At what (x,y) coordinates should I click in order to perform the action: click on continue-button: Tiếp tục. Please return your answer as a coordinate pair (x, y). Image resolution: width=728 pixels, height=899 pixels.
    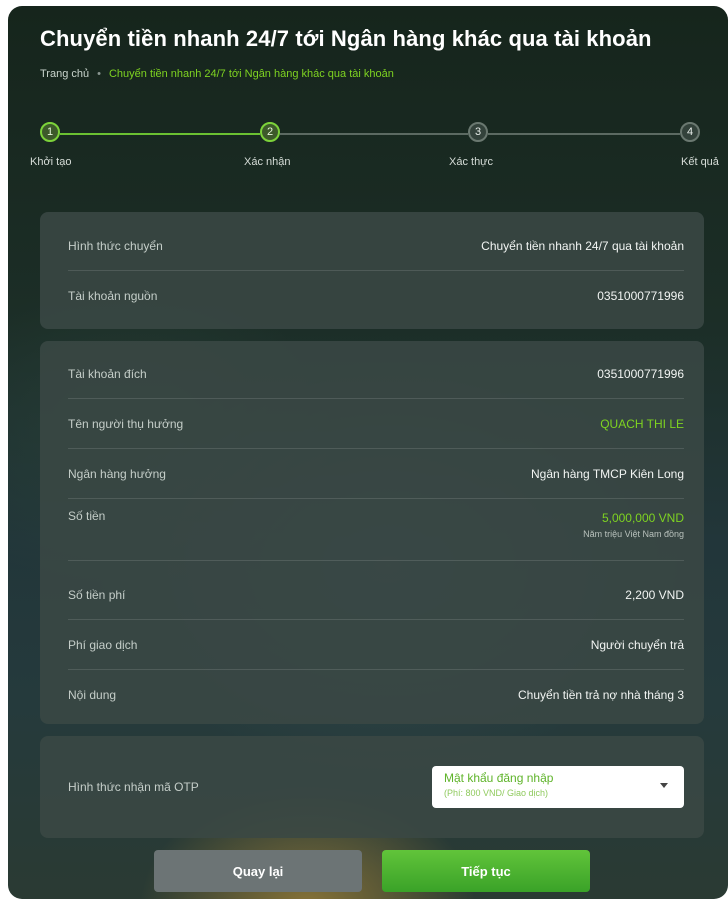
    Looking at the image, I should click on (486, 871).